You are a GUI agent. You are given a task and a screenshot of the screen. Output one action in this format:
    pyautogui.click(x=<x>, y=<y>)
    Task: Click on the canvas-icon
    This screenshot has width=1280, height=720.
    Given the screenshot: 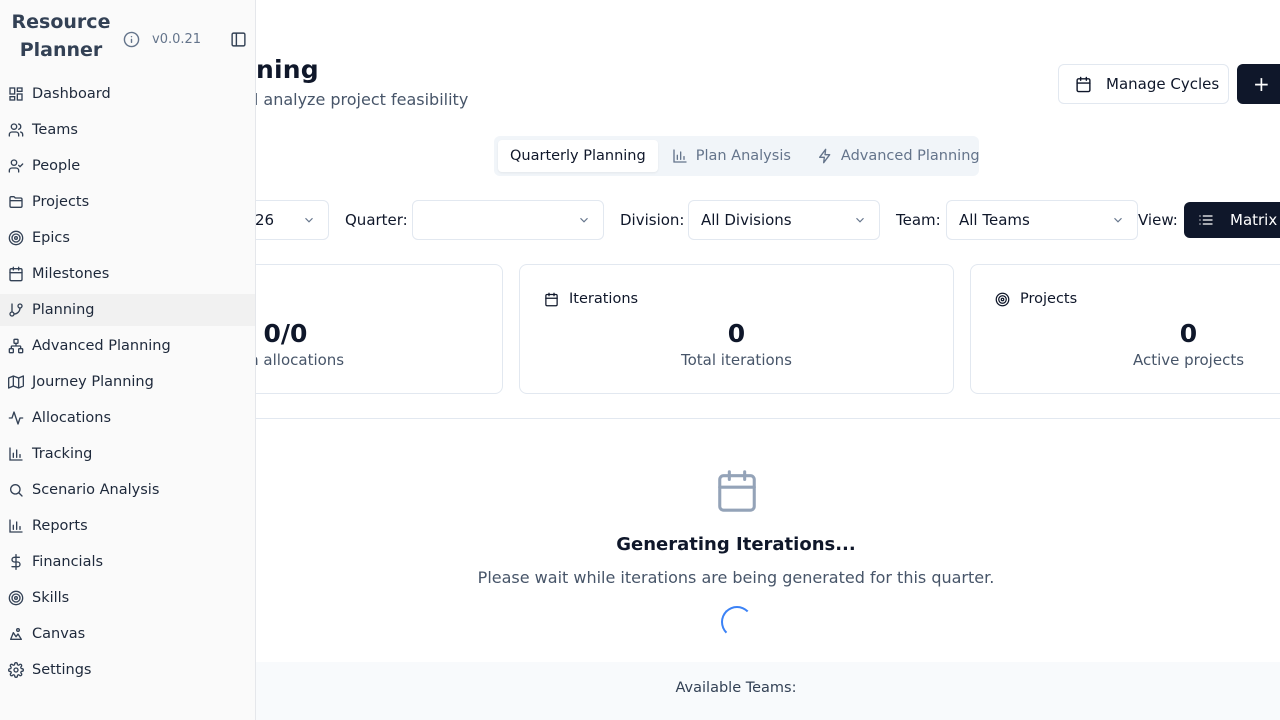 What is the action you would take?
    pyautogui.click(x=16, y=634)
    